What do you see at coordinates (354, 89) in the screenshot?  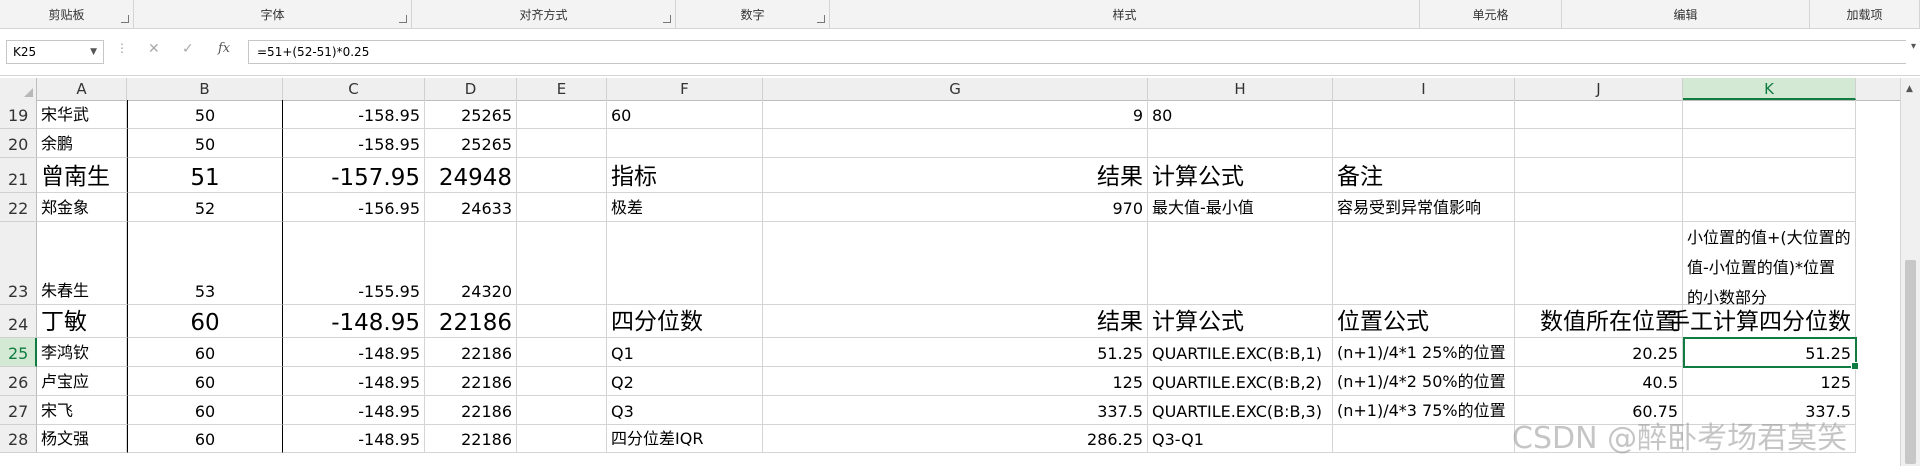 I see `column-header-c: C` at bounding box center [354, 89].